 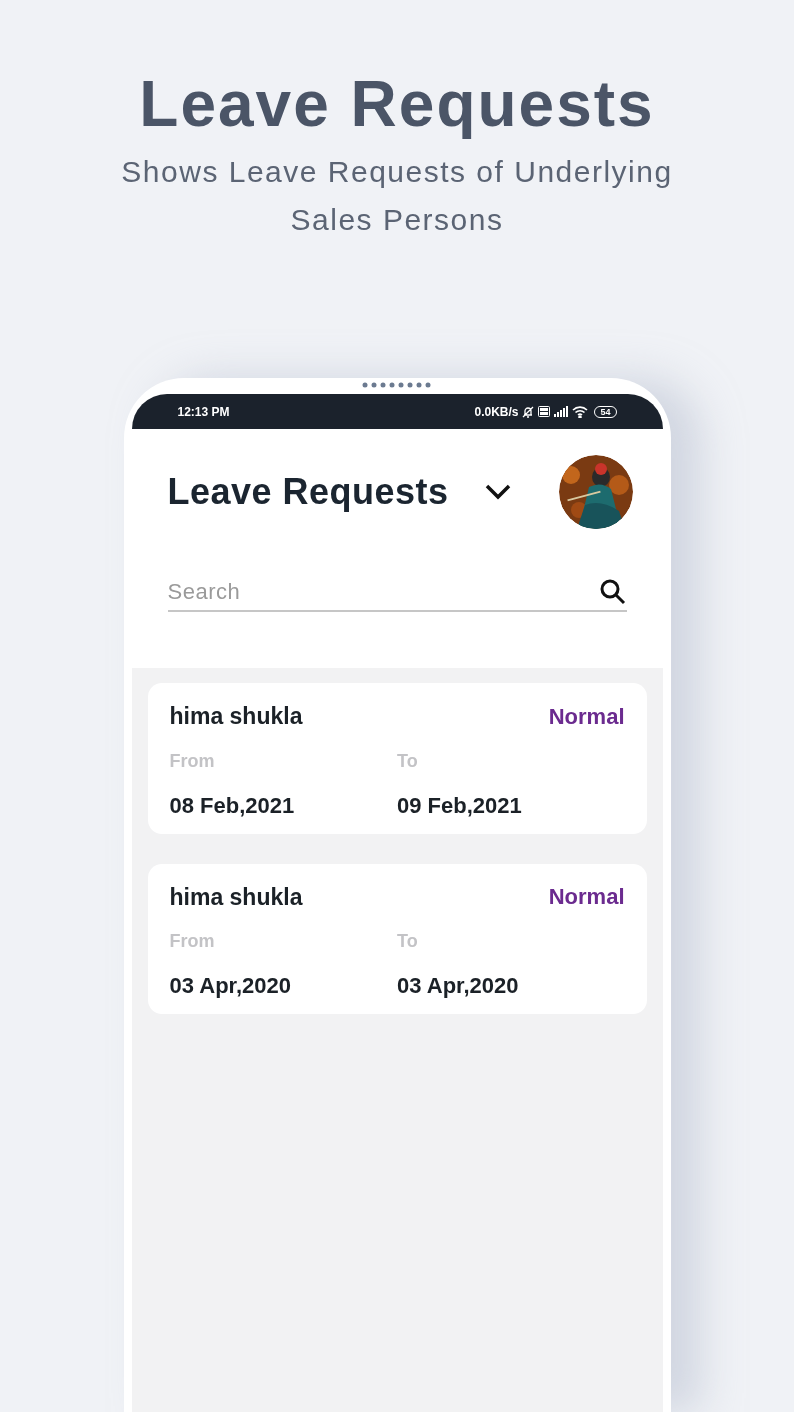 What do you see at coordinates (561, 411) in the screenshot?
I see `signal-icon` at bounding box center [561, 411].